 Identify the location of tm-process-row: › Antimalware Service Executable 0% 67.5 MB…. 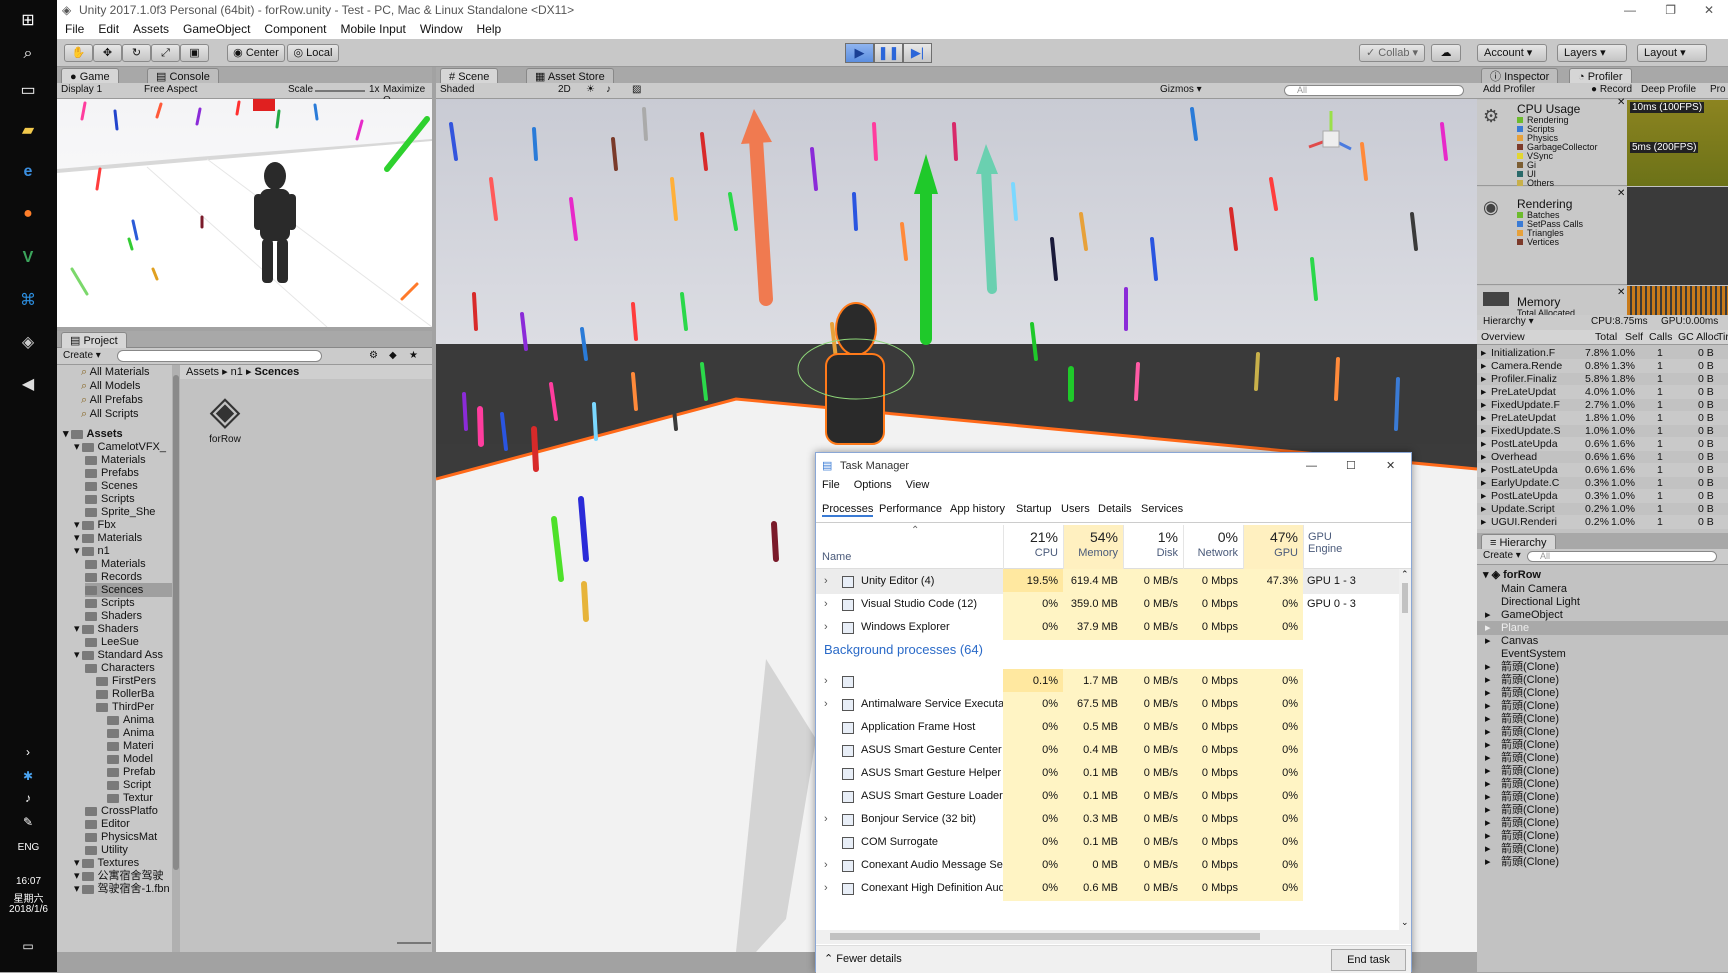
(1107, 704).